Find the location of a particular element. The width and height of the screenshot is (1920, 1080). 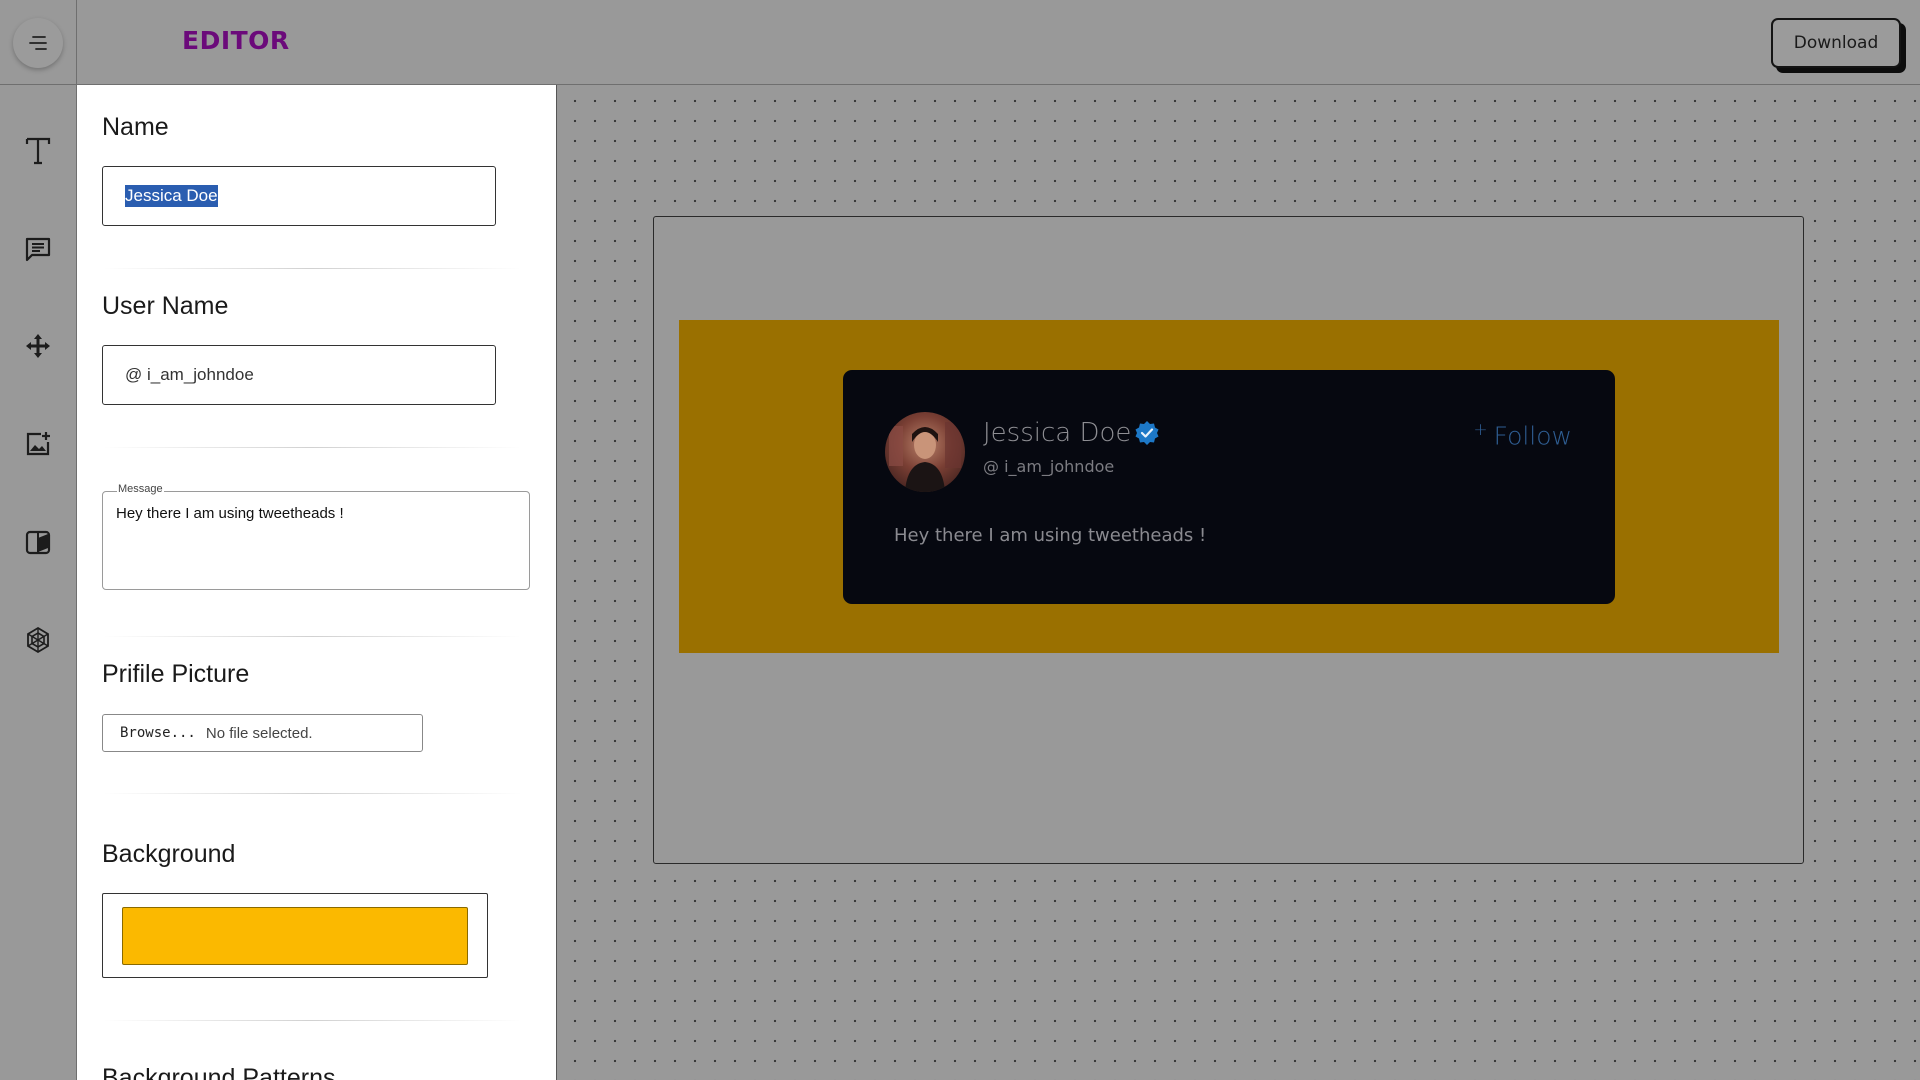

background-color-picker is located at coordinates (295, 935).